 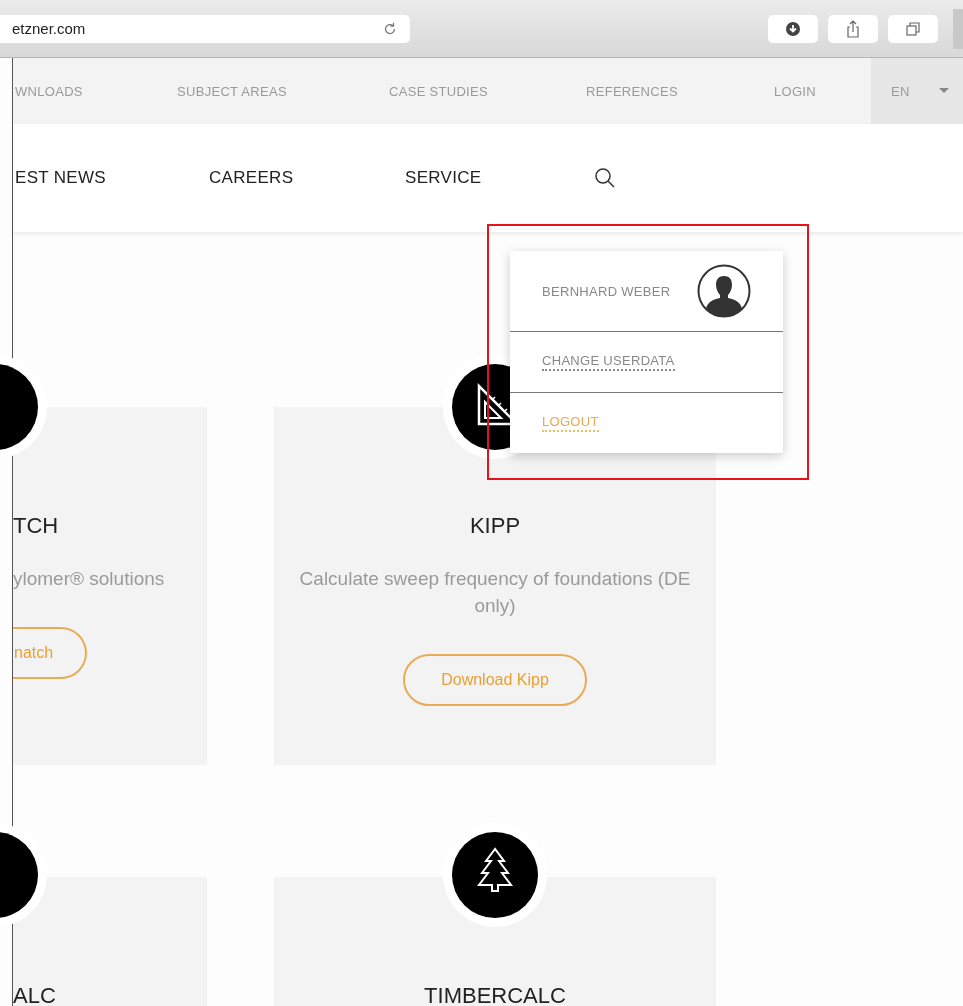 I want to click on top-nav-link: WNLOADS, so click(x=95, y=91).